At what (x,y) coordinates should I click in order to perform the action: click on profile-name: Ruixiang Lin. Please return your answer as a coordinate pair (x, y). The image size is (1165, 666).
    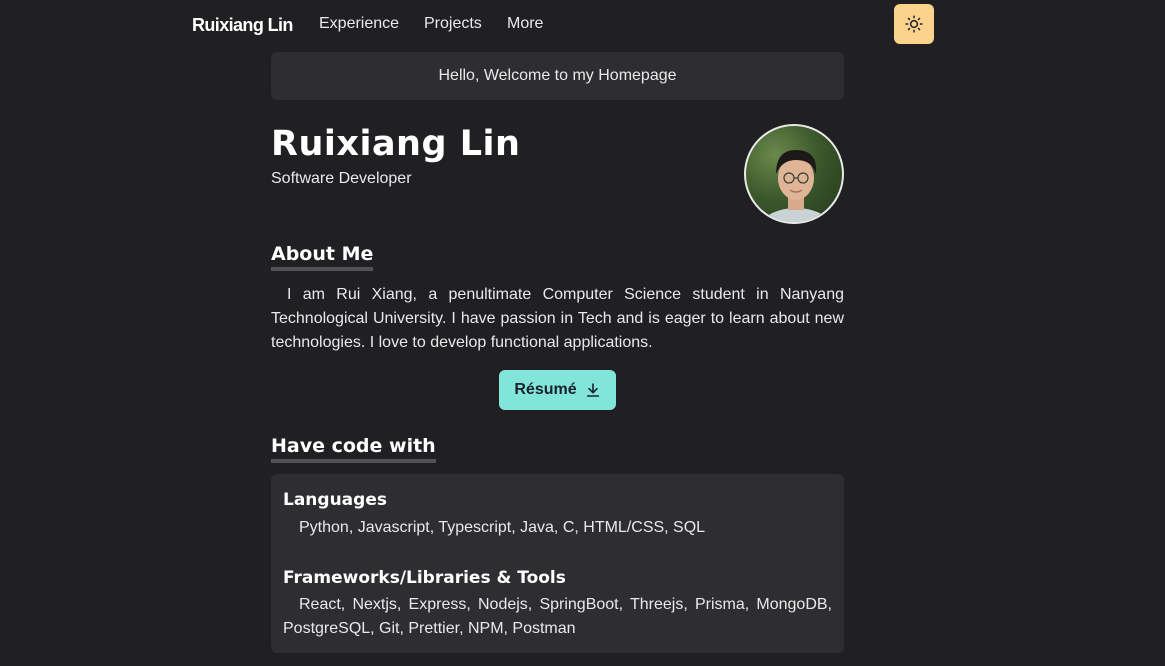
    Looking at the image, I should click on (396, 144).